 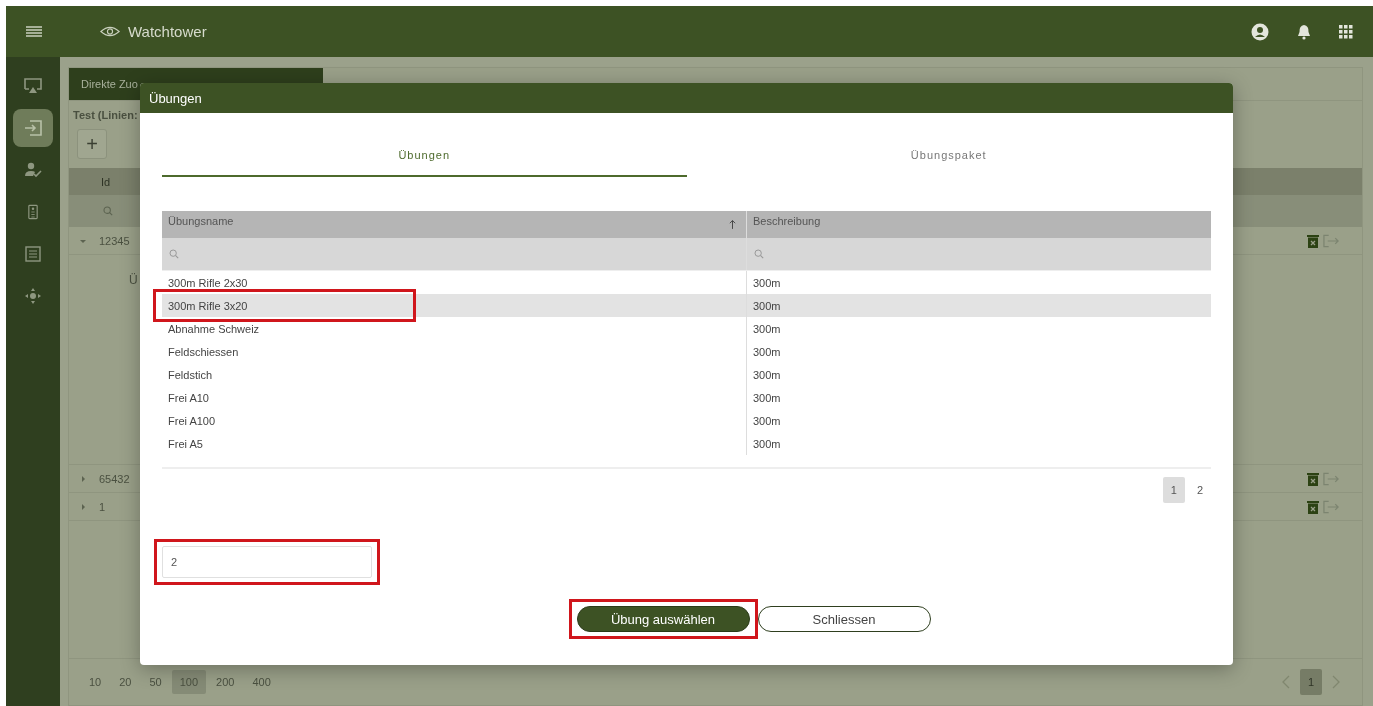 What do you see at coordinates (208, 282) in the screenshot?
I see `name-cell: 300m Rifle 2x30` at bounding box center [208, 282].